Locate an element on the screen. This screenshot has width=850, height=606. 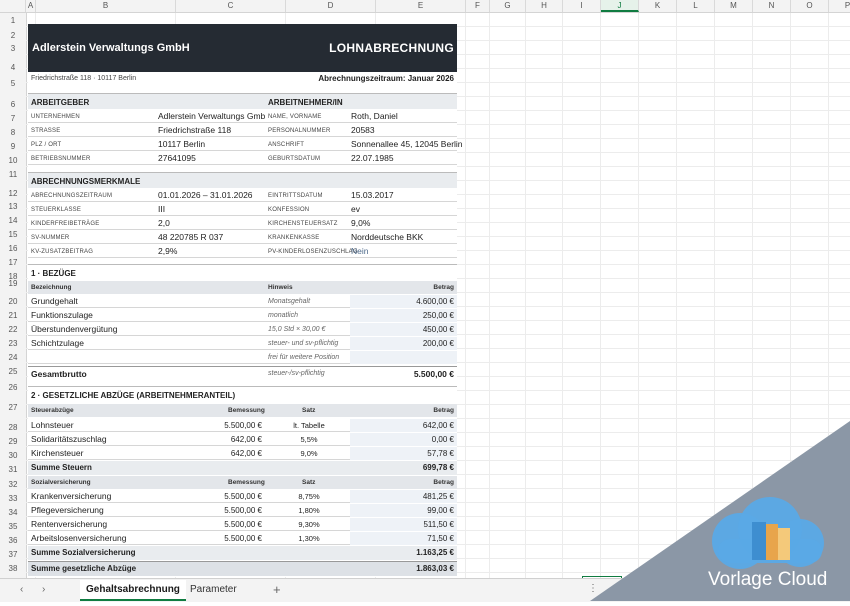
employee-field-value: 20583 is located at coordinates (363, 130).